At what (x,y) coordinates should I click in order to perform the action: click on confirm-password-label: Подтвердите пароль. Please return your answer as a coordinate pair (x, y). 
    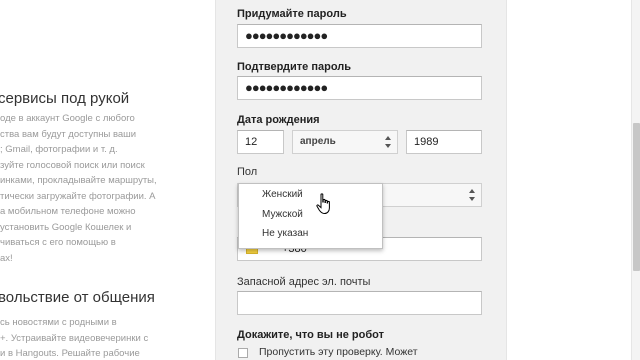
    Looking at the image, I should click on (294, 67).